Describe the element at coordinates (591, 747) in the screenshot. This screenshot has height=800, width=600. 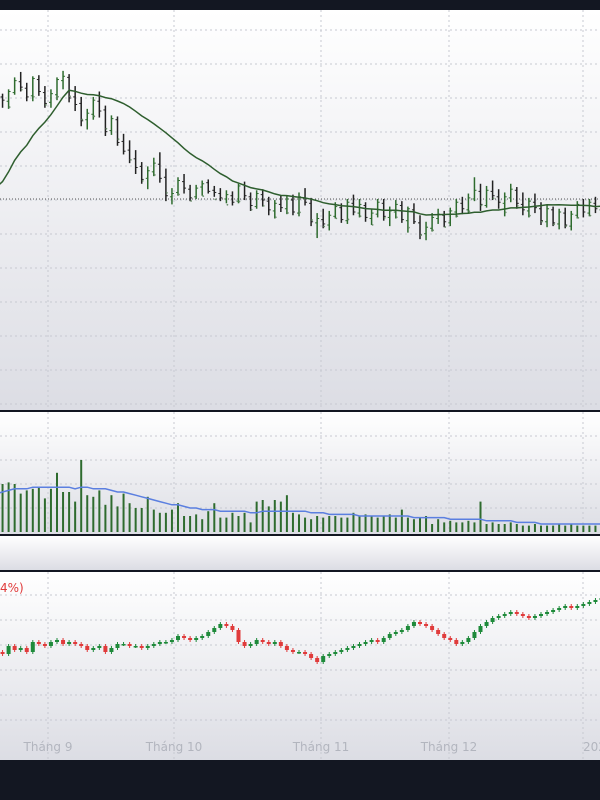
I see `x-label-next-year: 202` at that location.